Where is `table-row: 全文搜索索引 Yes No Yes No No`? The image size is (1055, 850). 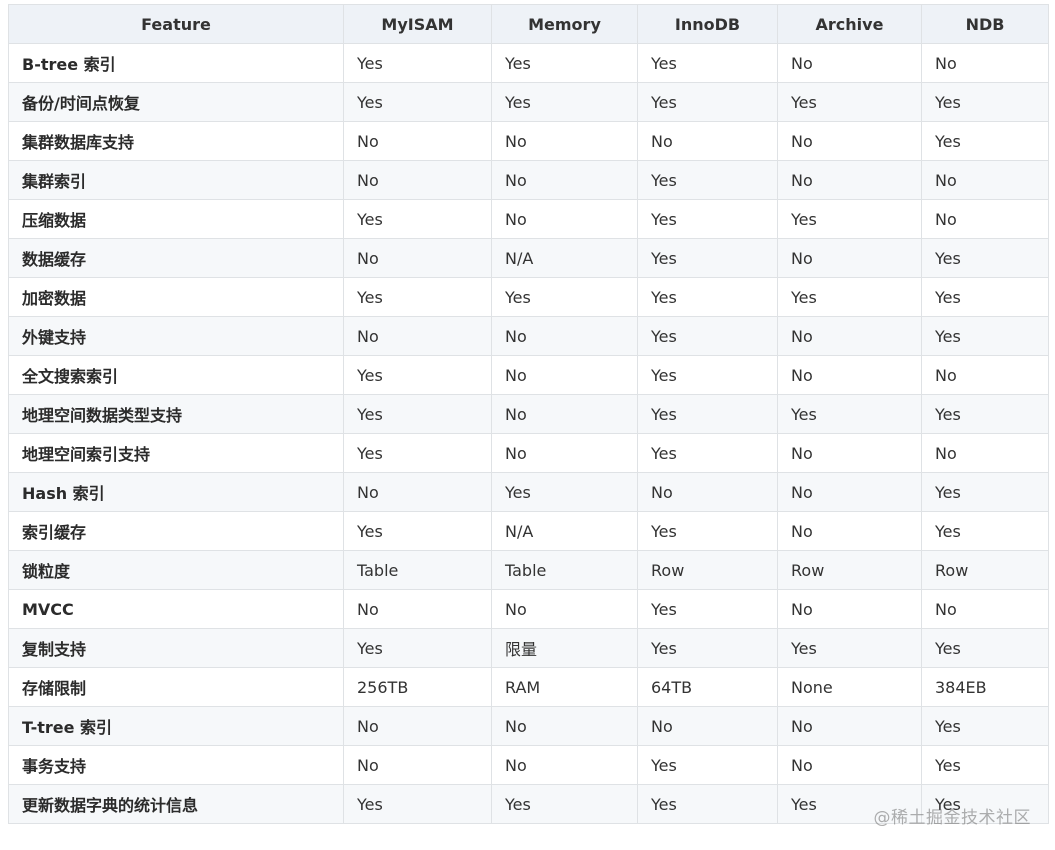
table-row: 全文搜索索引 Yes No Yes No No is located at coordinates (528, 375).